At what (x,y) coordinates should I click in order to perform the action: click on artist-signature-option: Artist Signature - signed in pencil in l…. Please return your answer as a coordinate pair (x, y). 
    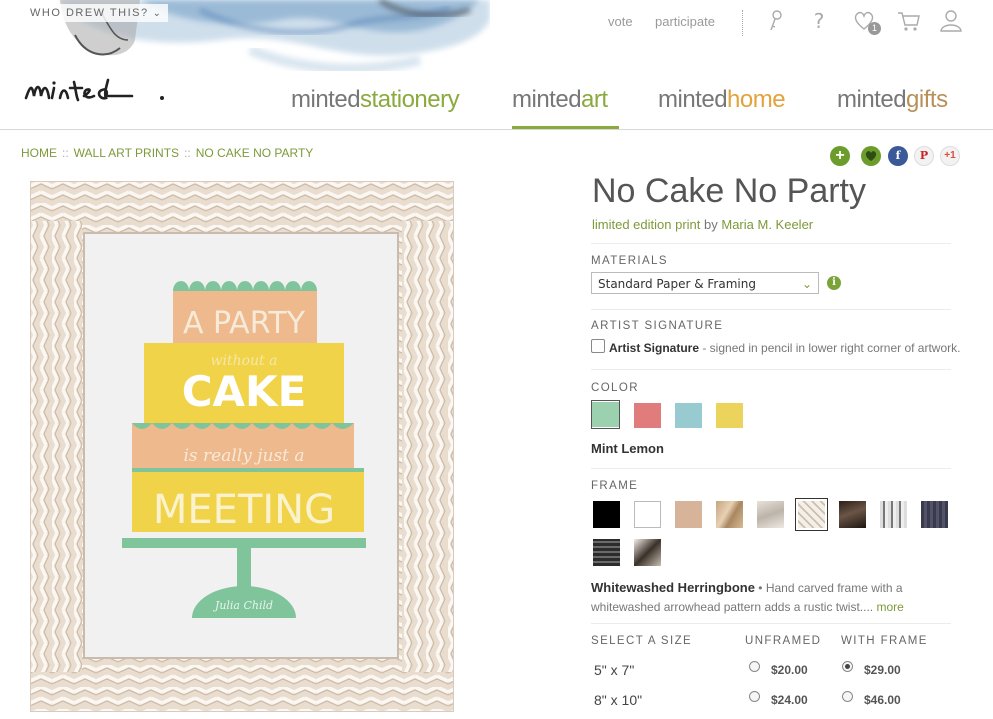
    Looking at the image, I should click on (784, 348).